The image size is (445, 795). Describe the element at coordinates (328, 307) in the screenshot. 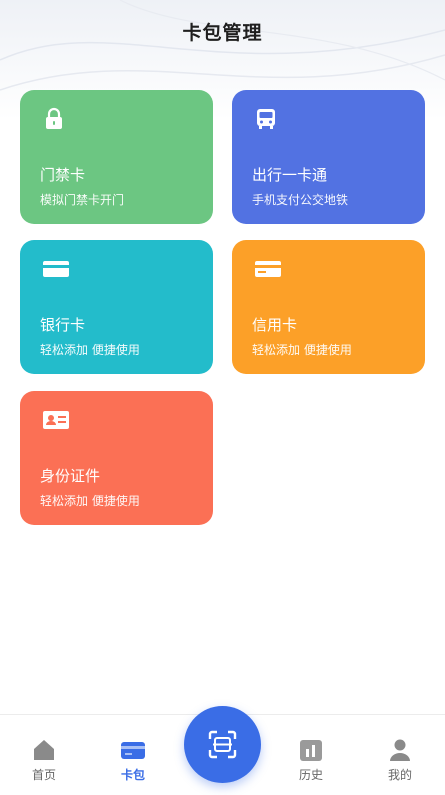

I see `card-credit: 信用卡 轻松添加 便捷使用` at that location.